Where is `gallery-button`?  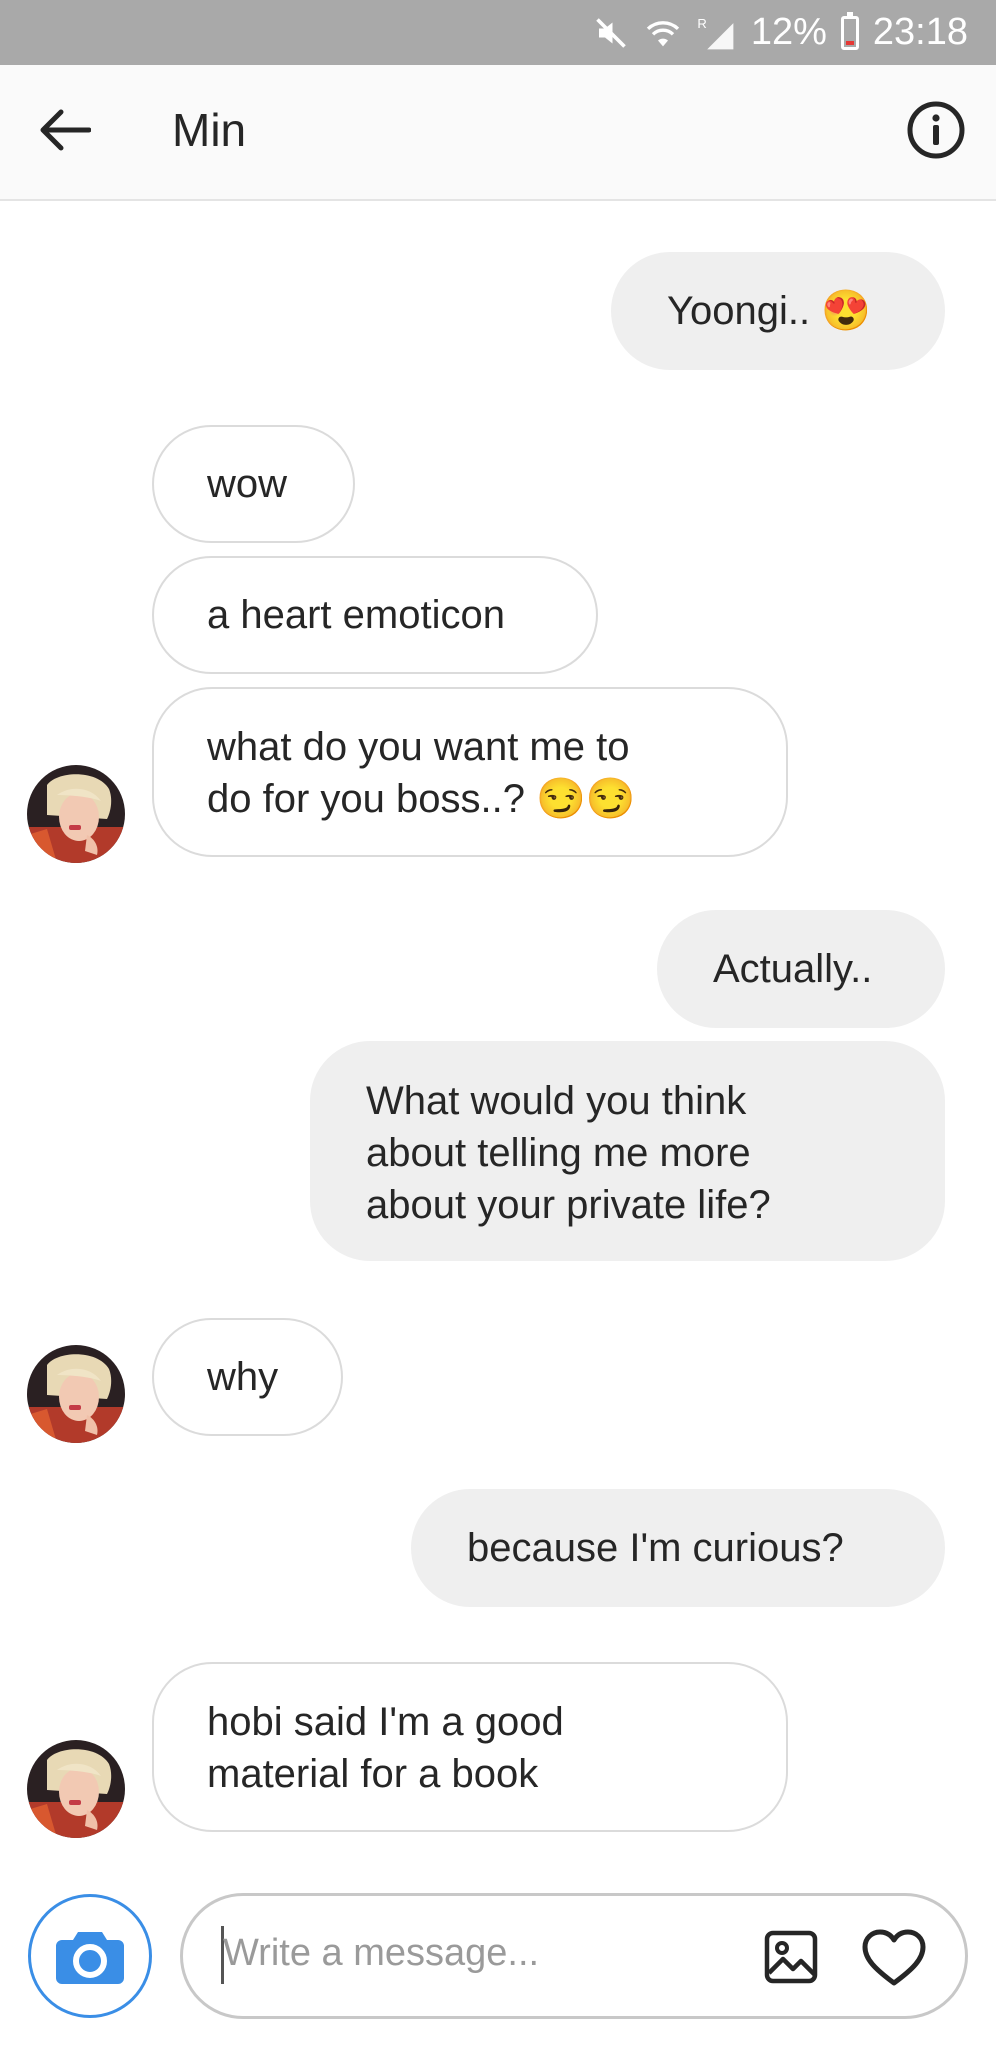
gallery-button is located at coordinates (791, 1959).